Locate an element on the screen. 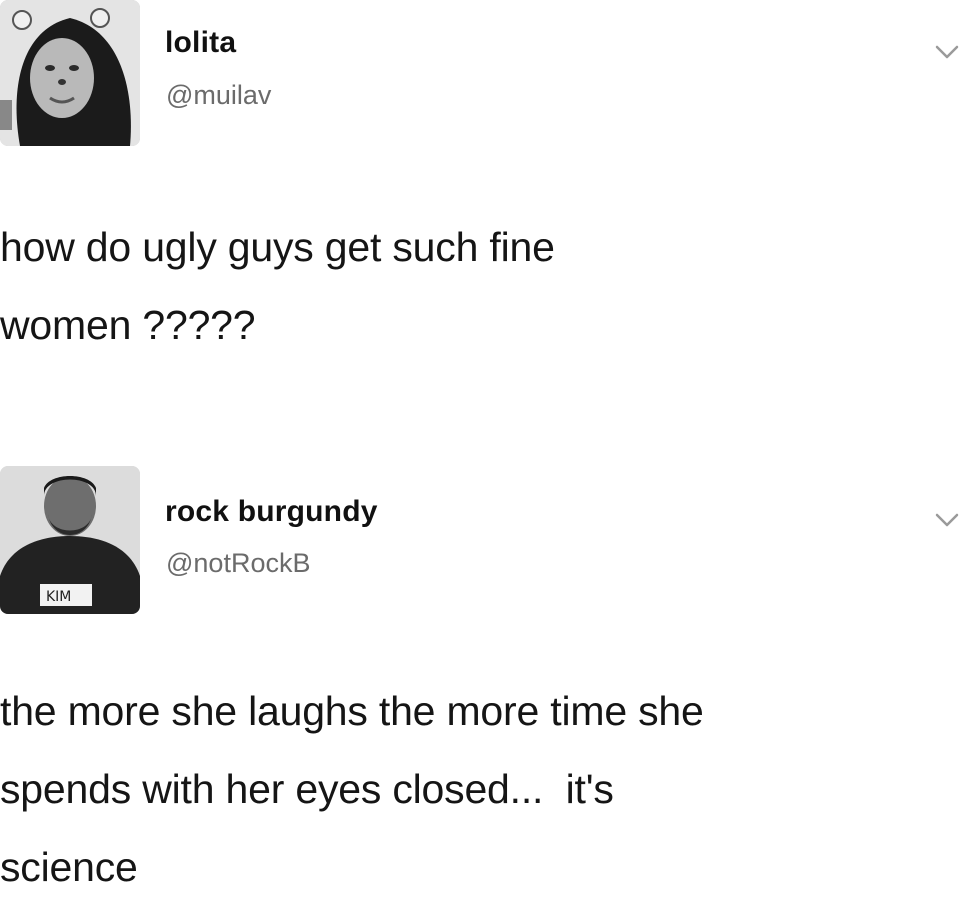 The width and height of the screenshot is (961, 906). avatar is located at coordinates (70, 73).